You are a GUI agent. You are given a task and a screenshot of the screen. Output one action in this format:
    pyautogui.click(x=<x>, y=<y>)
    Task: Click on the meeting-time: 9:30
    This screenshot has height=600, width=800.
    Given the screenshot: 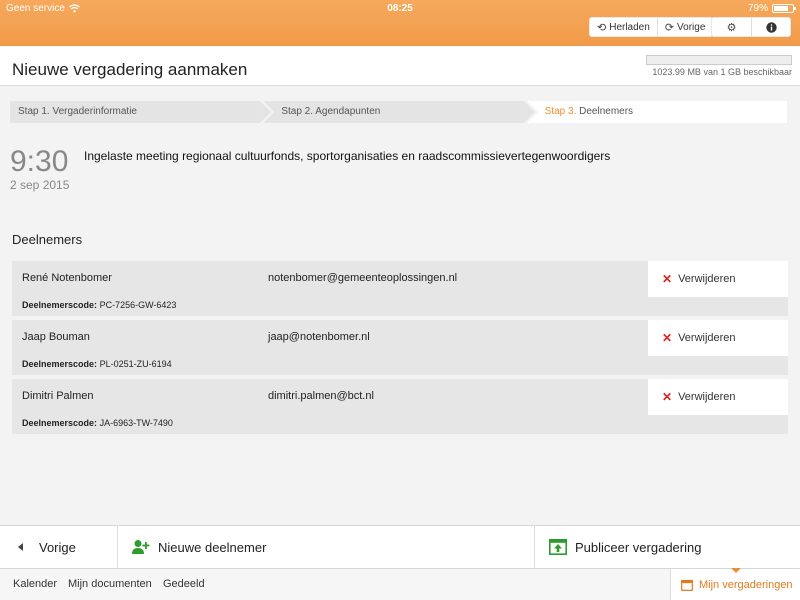 What is the action you would take?
    pyautogui.click(x=39, y=161)
    